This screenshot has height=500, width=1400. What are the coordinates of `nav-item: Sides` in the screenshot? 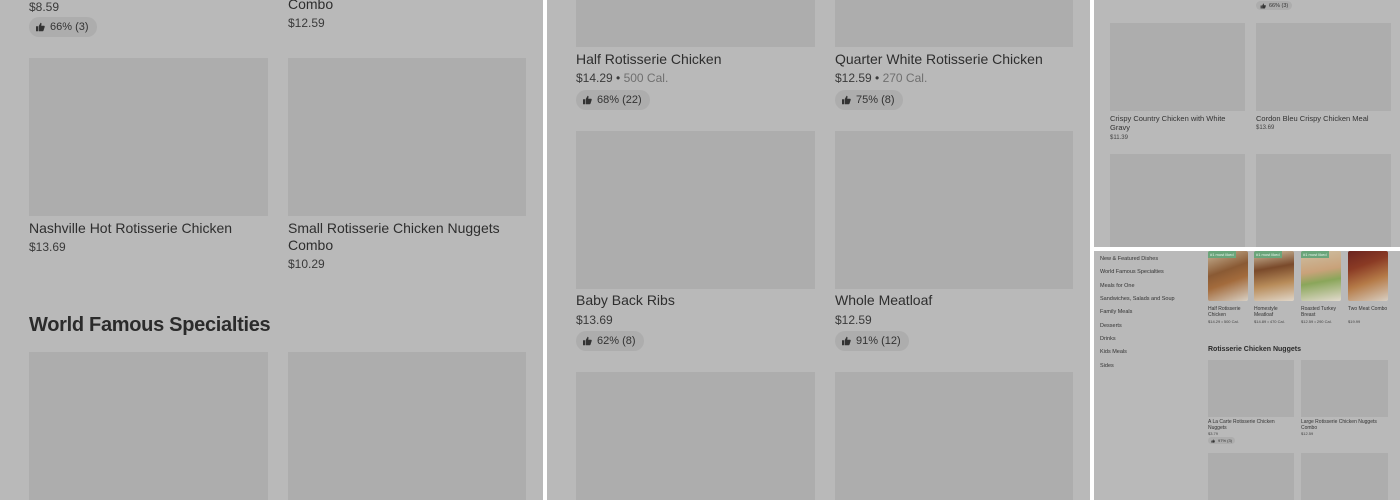 It's located at (1107, 366).